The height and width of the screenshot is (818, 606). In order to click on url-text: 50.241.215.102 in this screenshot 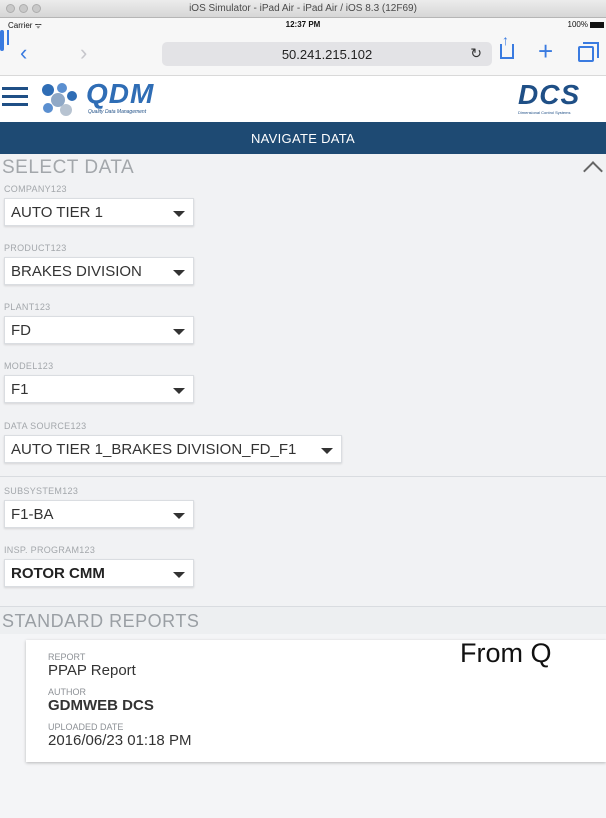, I will do `click(327, 54)`.